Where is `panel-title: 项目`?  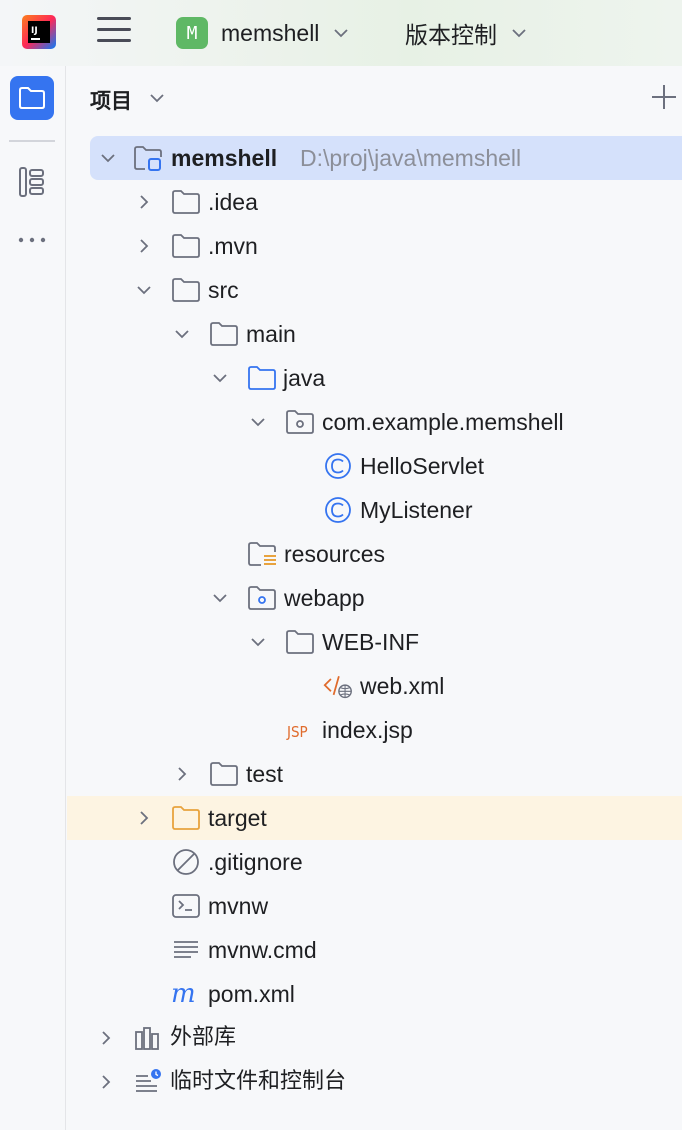 panel-title: 项目 is located at coordinates (111, 100).